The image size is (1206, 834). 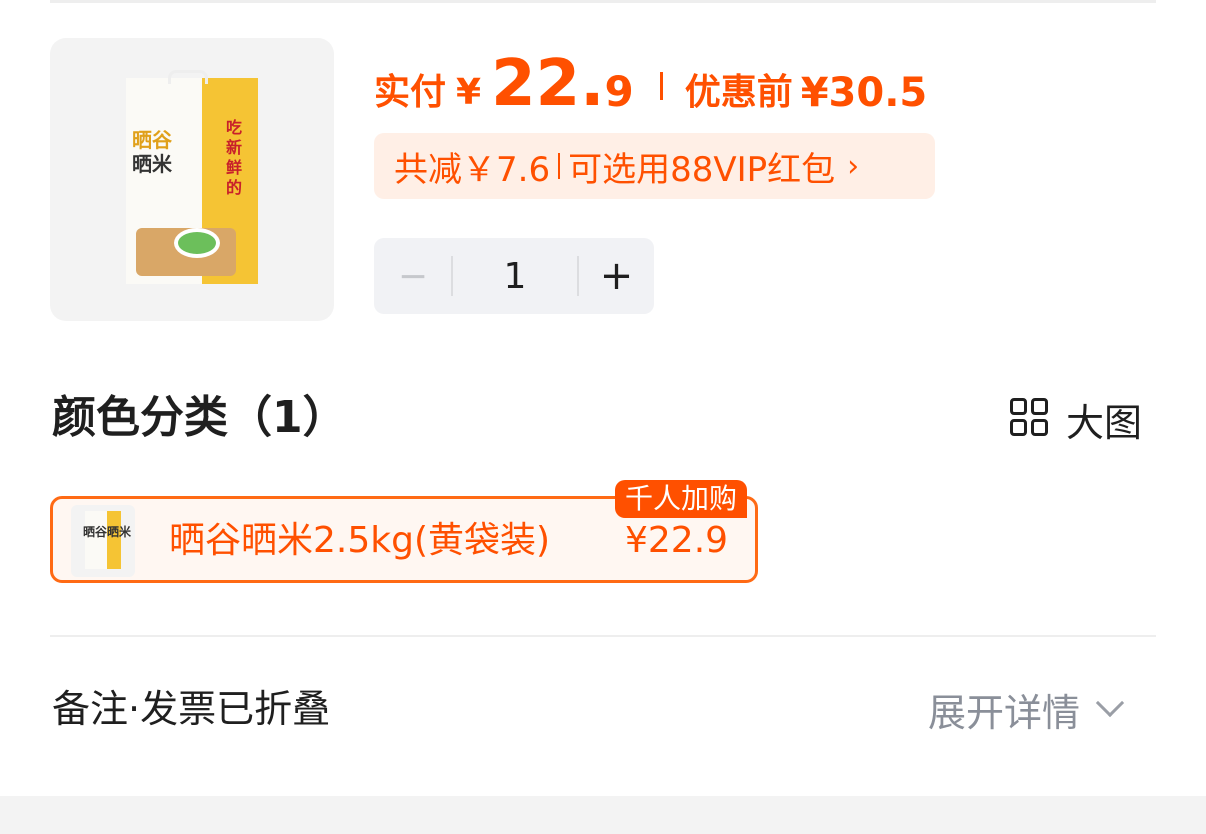 I want to click on big-image-button: 大图, so click(x=1076, y=420).